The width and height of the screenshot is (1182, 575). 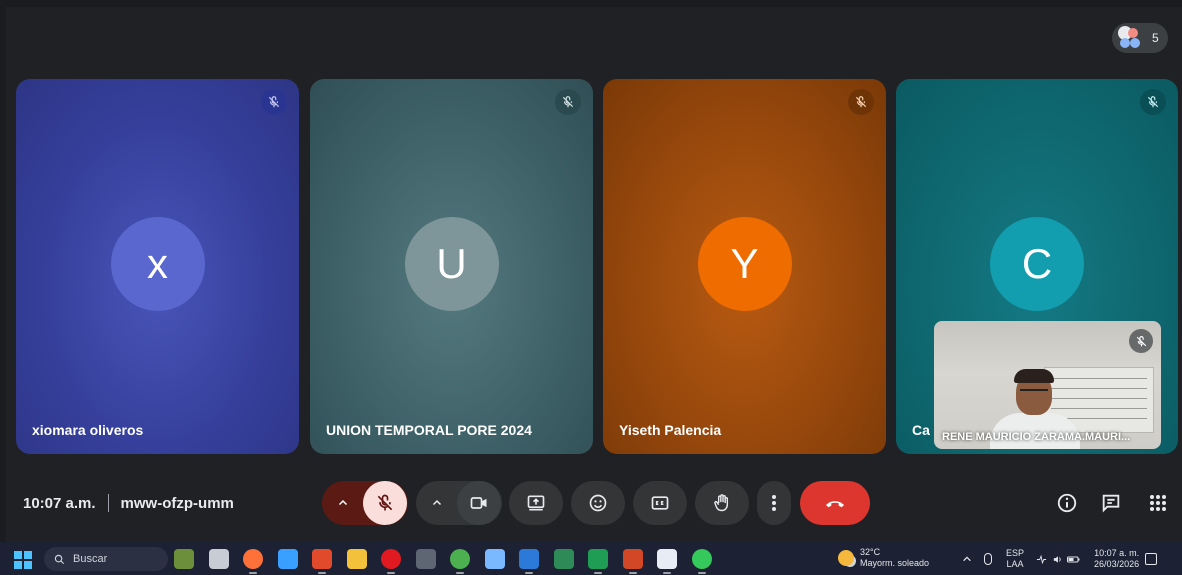 I want to click on weather-widget: 32°C Mayorm. soleado, so click(x=883, y=558).